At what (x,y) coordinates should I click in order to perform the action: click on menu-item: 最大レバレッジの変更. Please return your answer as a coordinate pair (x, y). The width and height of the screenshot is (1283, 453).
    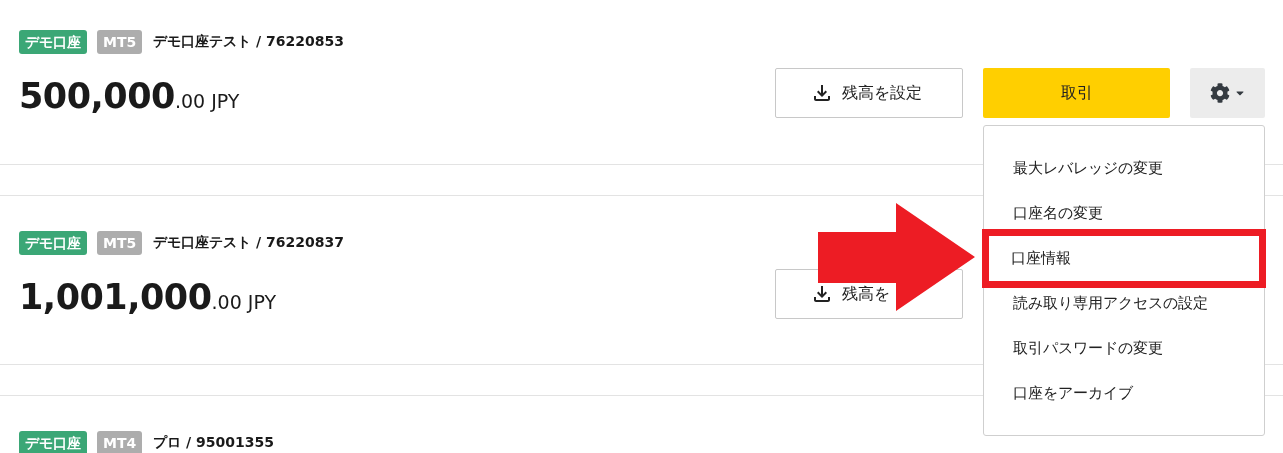
    Looking at the image, I should click on (1124, 168).